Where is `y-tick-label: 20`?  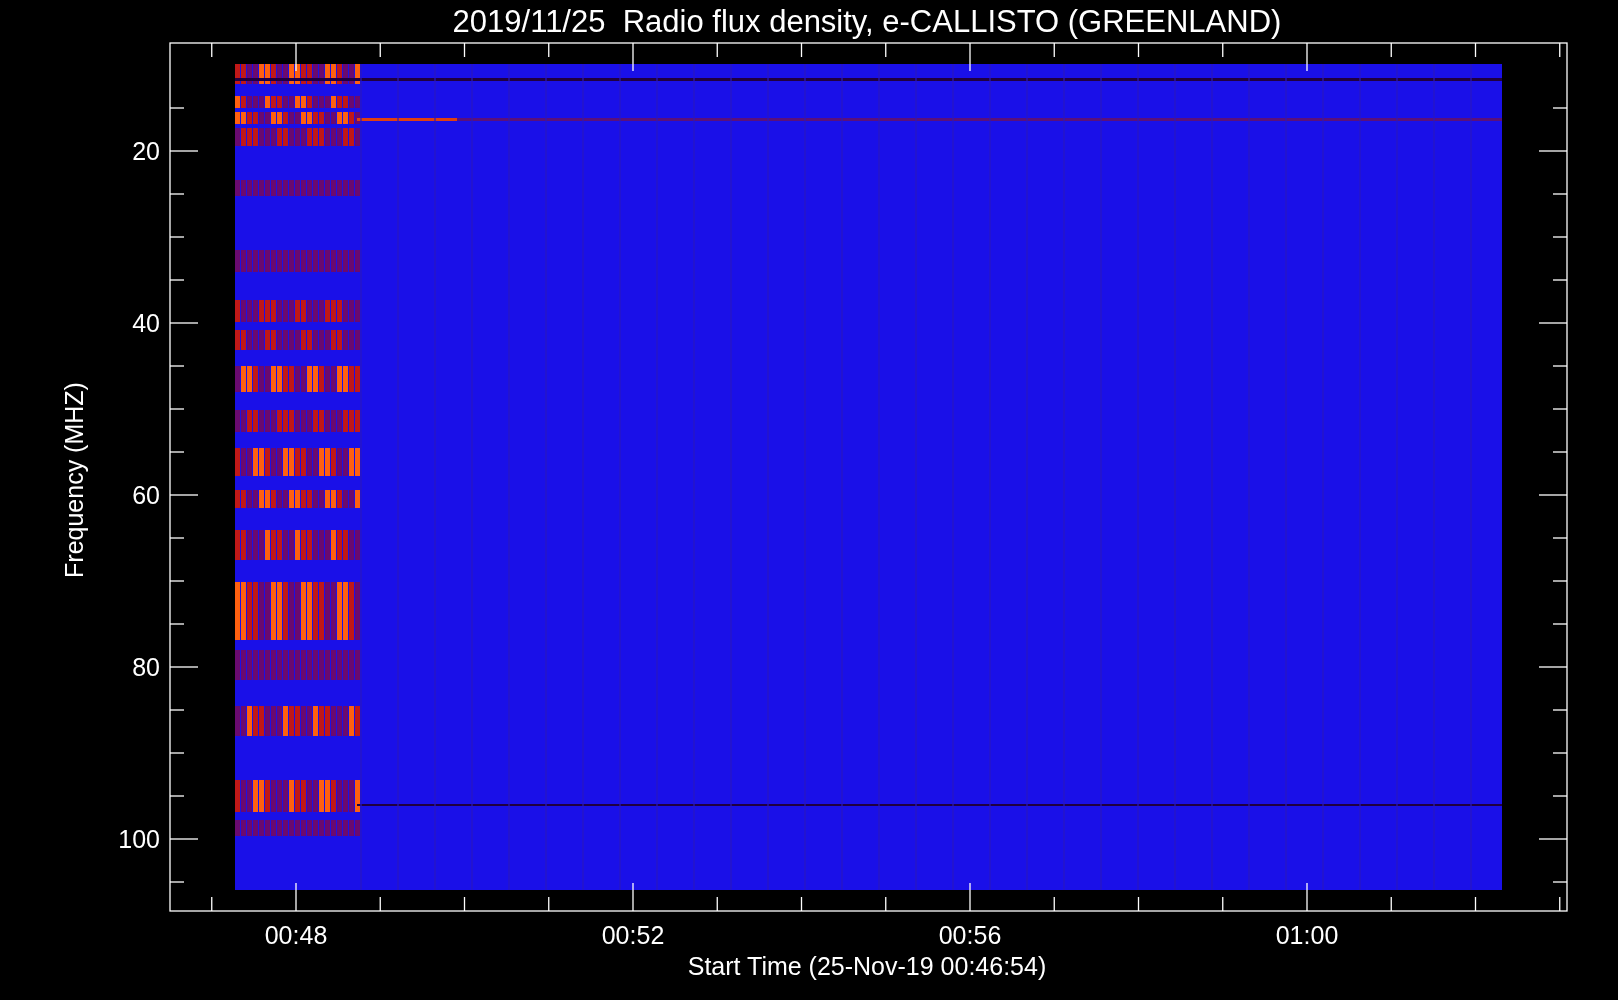
y-tick-label: 20 is located at coordinates (146, 151).